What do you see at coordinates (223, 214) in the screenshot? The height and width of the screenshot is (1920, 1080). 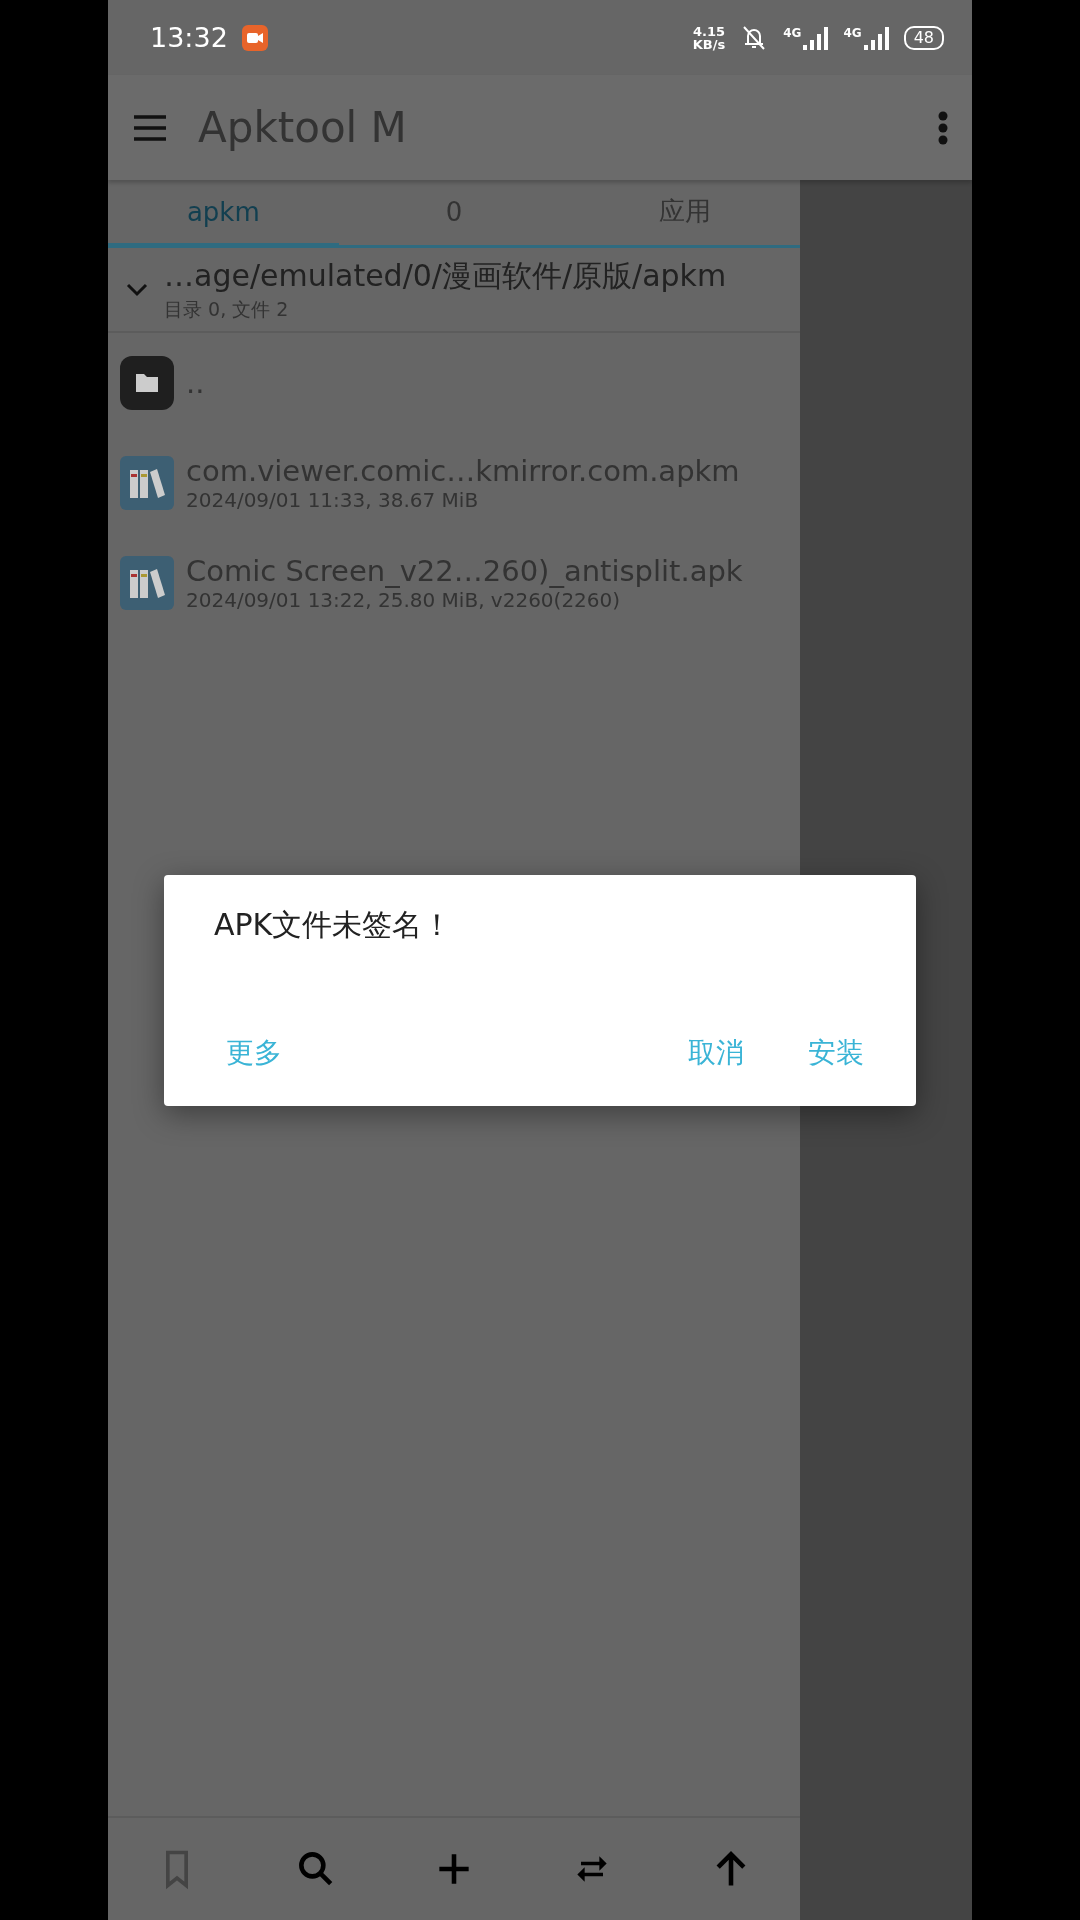 I see `tab: apkm` at bounding box center [223, 214].